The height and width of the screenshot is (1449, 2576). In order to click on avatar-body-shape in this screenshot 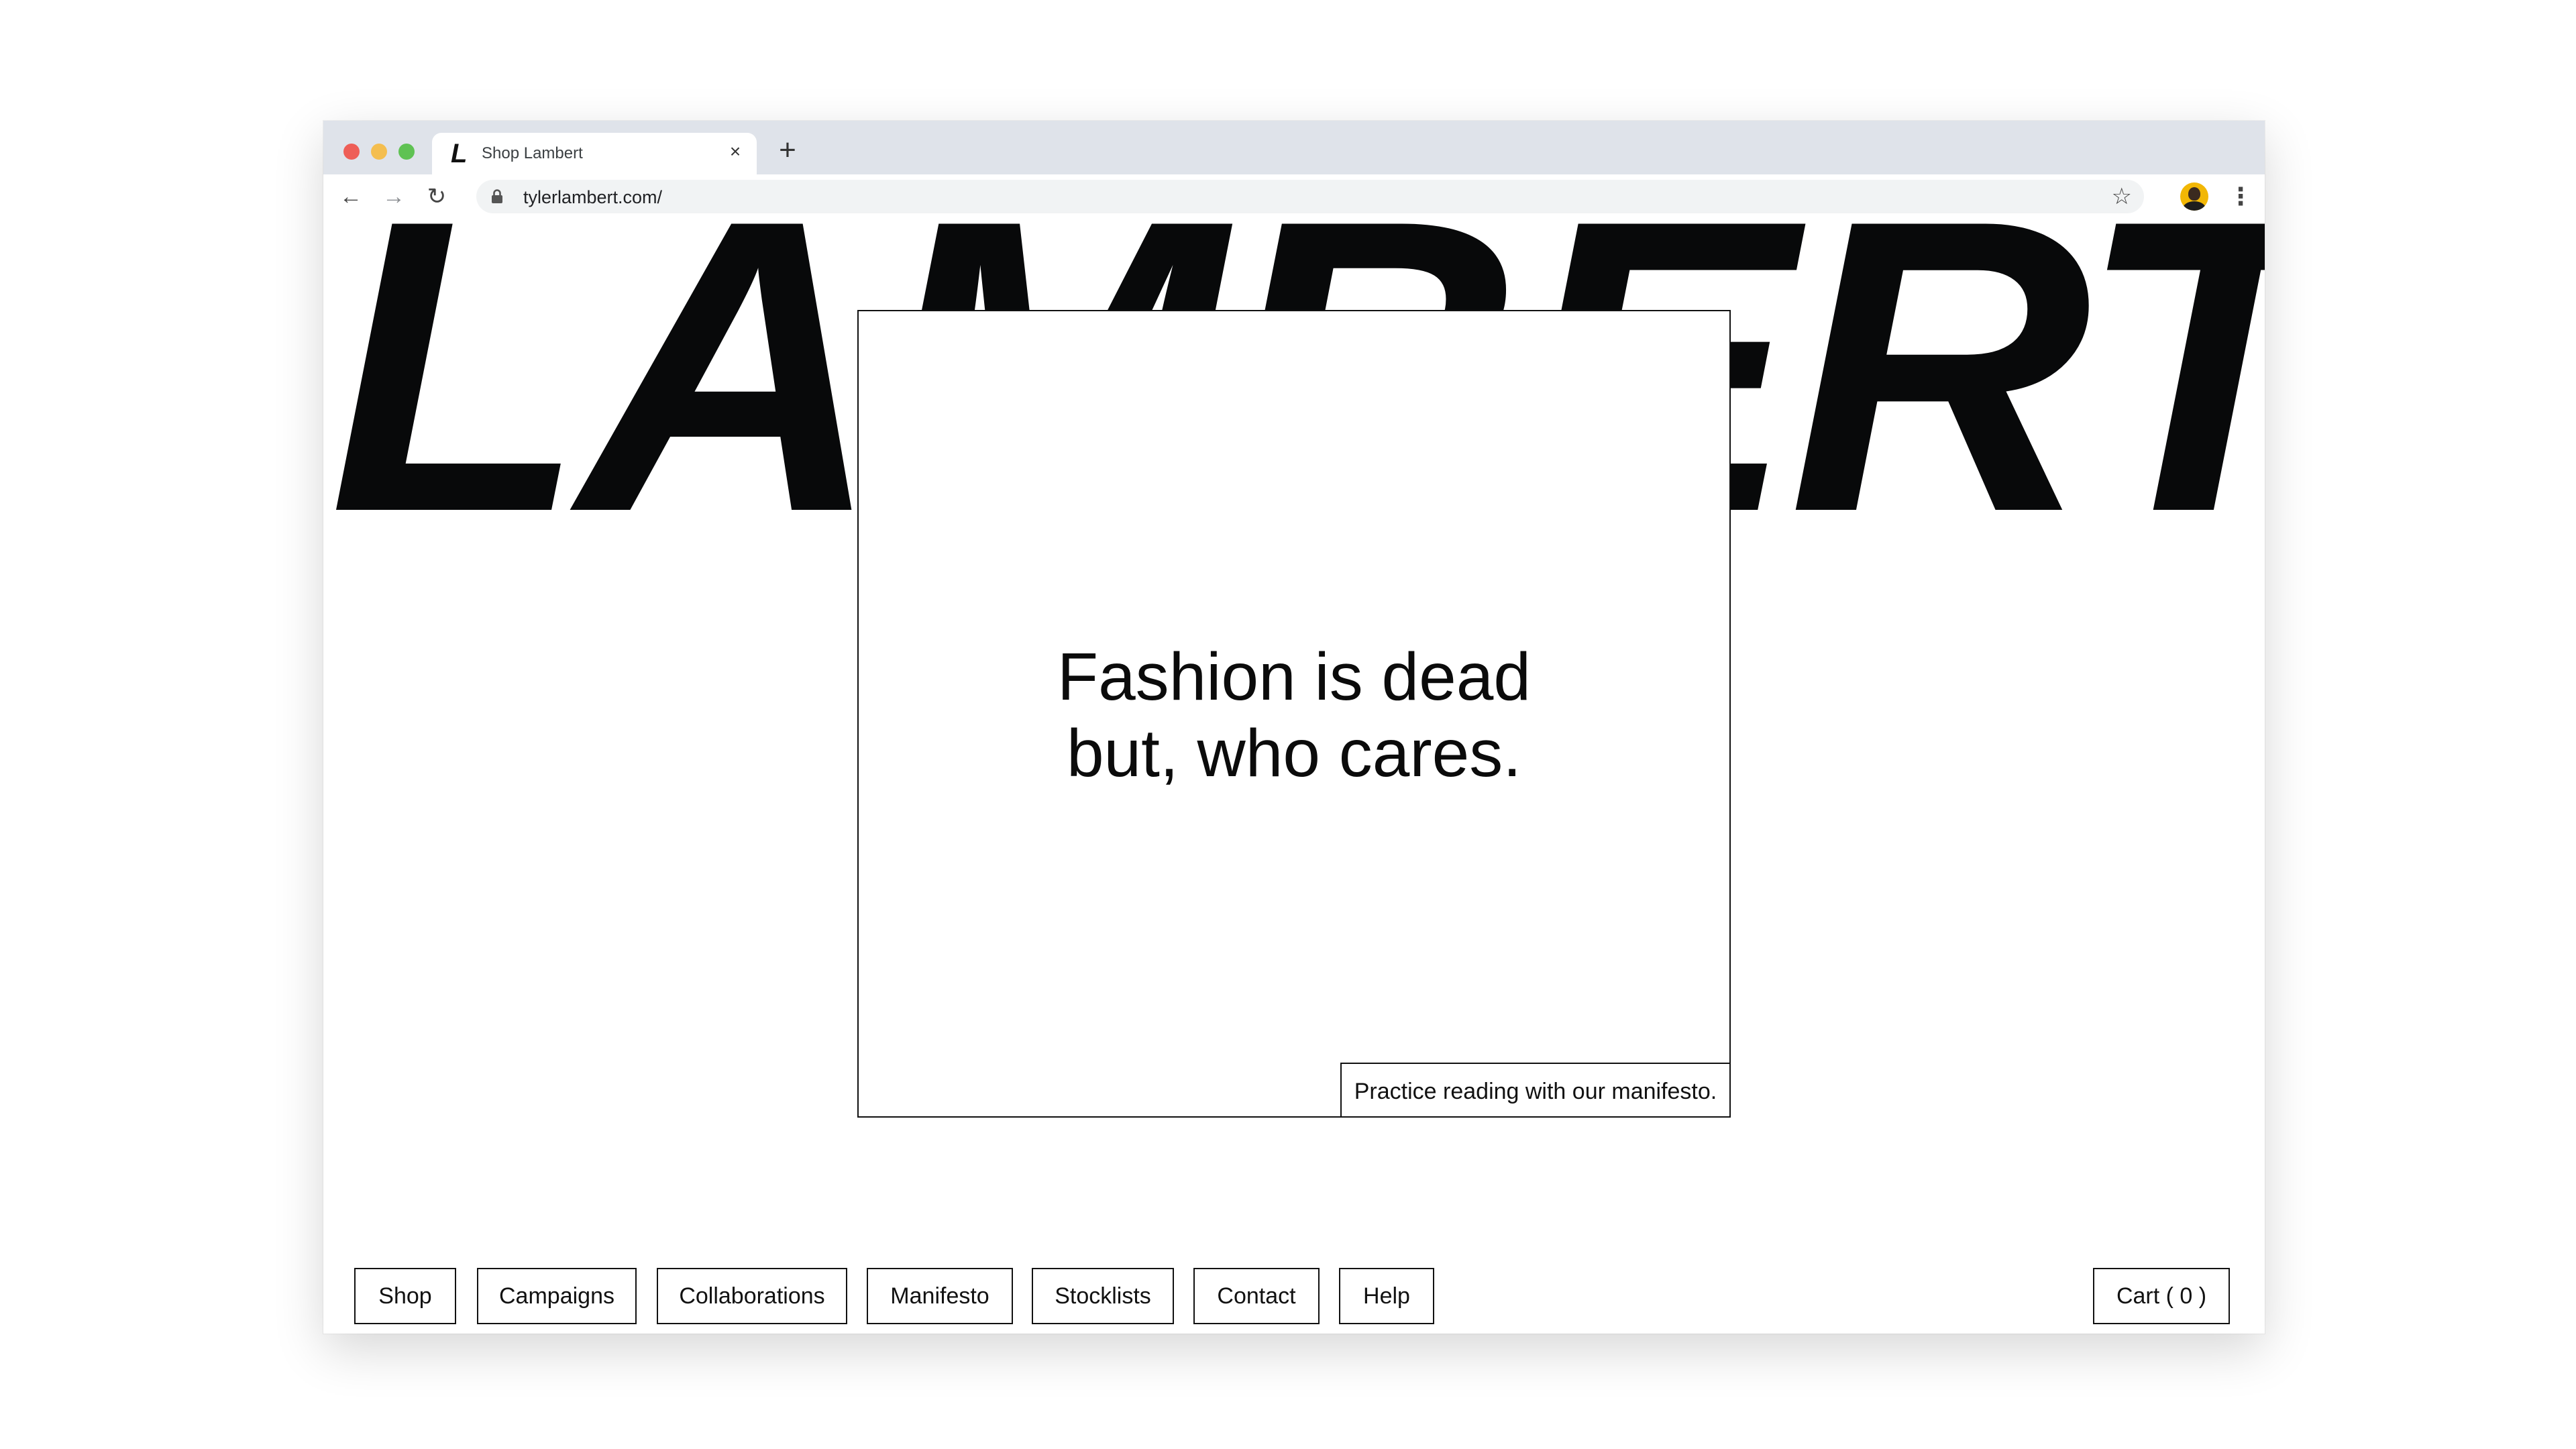, I will do `click(2194, 206)`.